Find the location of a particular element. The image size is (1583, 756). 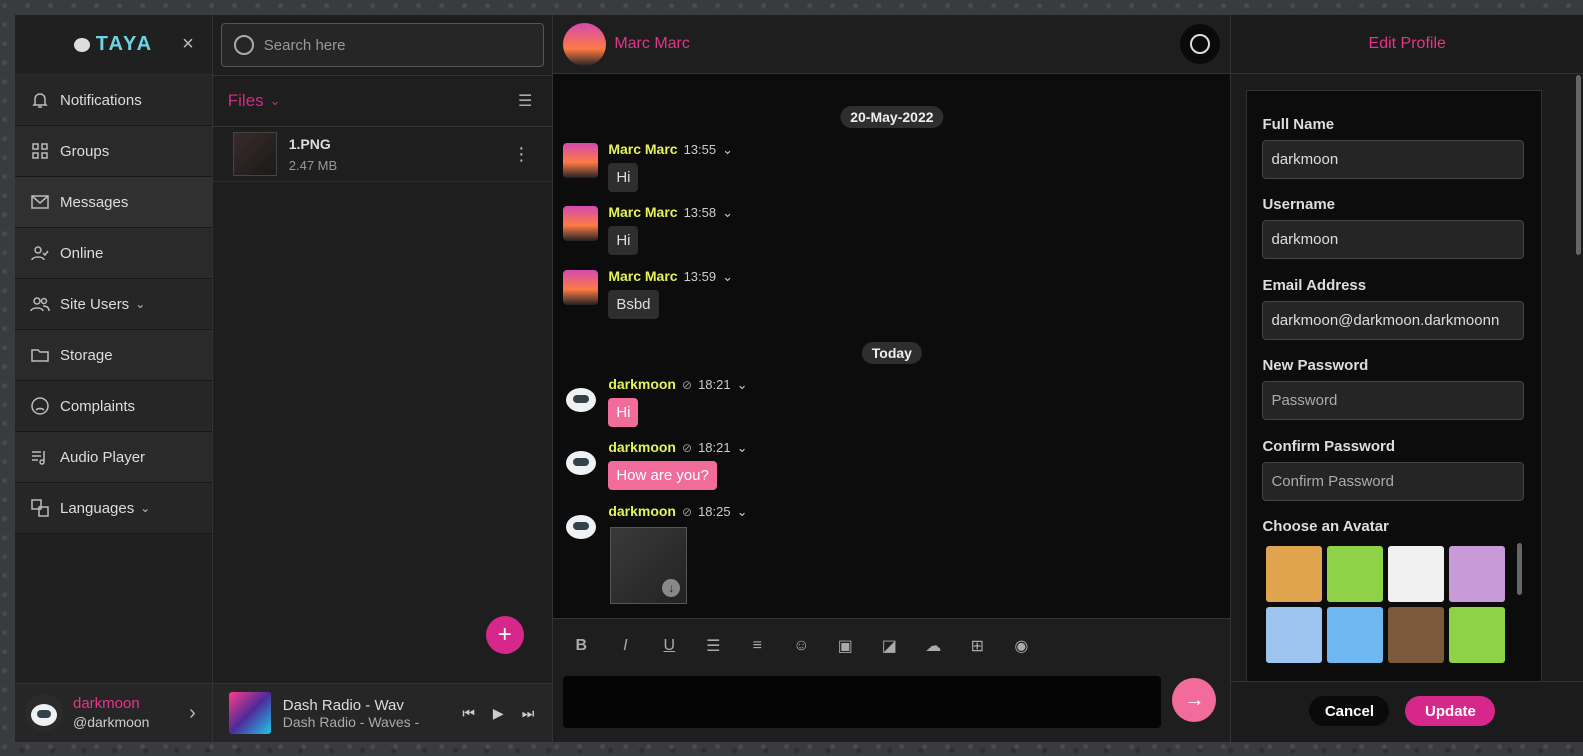

files-title: Files is located at coordinates (245, 100).